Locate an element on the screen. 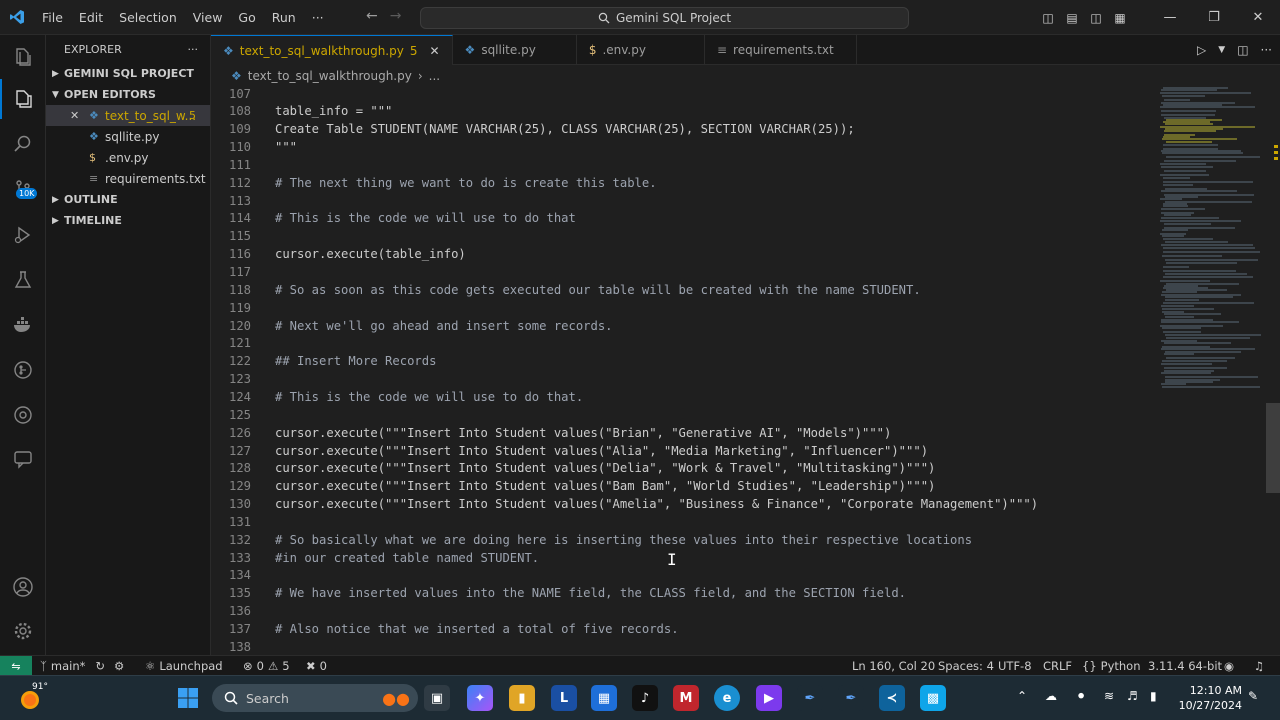 The width and height of the screenshot is (1280, 720). search-activity-icon is located at coordinates (23, 144).